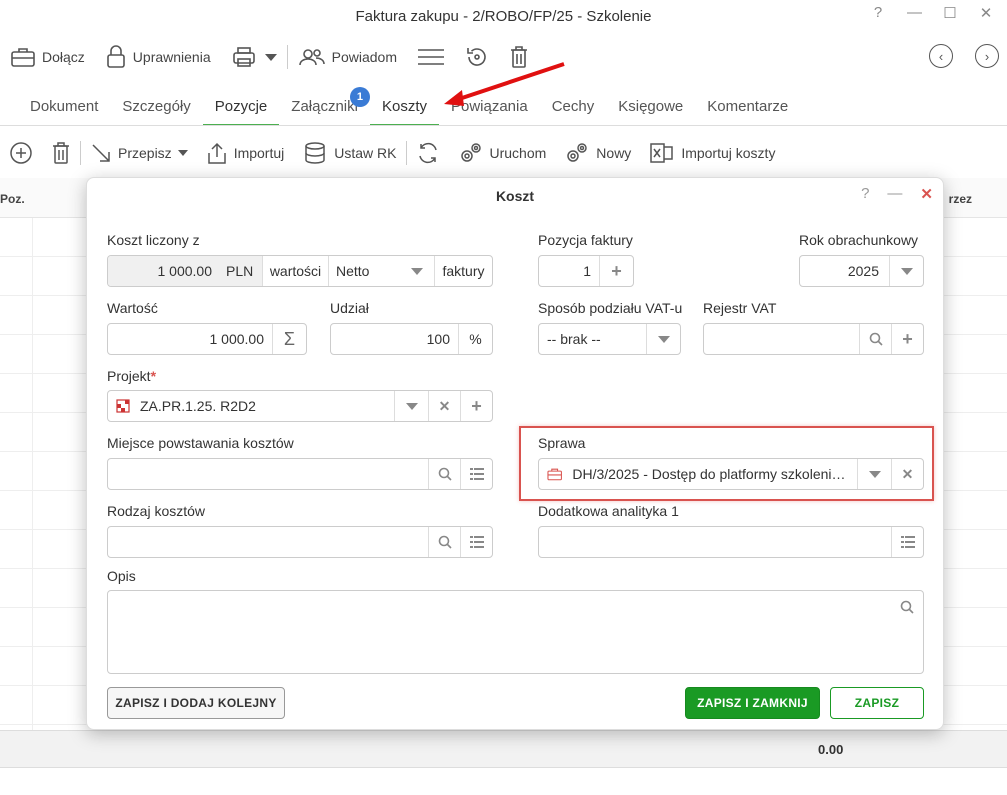 The height and width of the screenshot is (795, 1007). Describe the element at coordinates (907, 542) in the screenshot. I see `extra-analytics-list-button` at that location.